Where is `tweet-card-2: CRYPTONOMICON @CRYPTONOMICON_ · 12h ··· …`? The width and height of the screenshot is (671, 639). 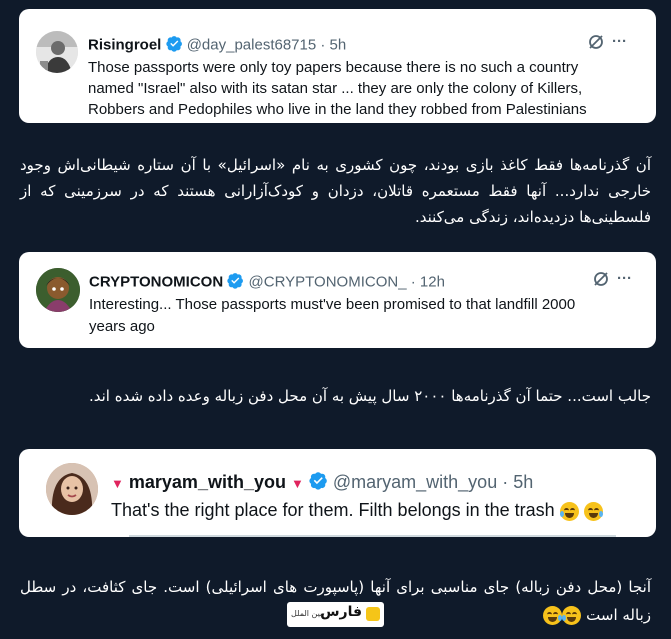 tweet-card-2: CRYPTONOMICON @CRYPTONOMICON_ · 12h ··· … is located at coordinates (337, 300).